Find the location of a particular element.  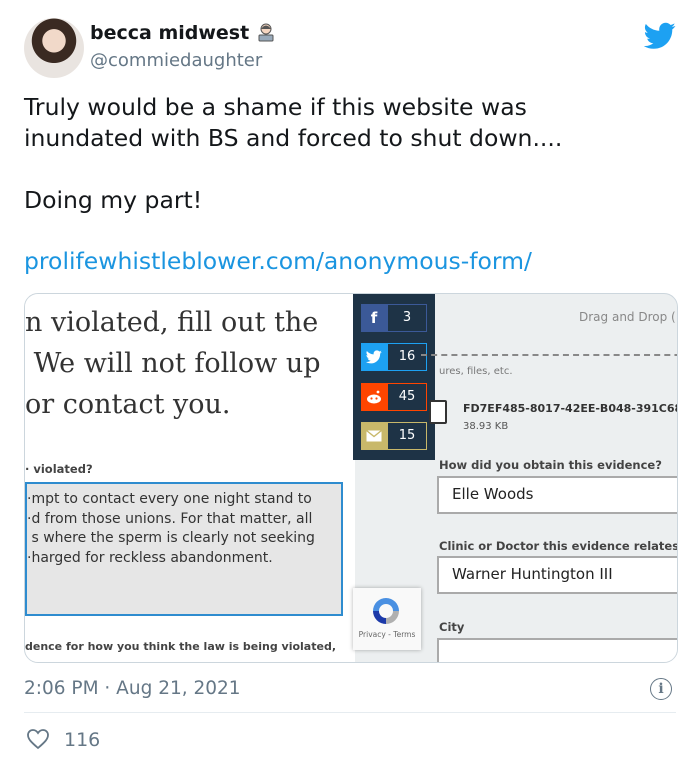

city-label: City is located at coordinates (452, 627).